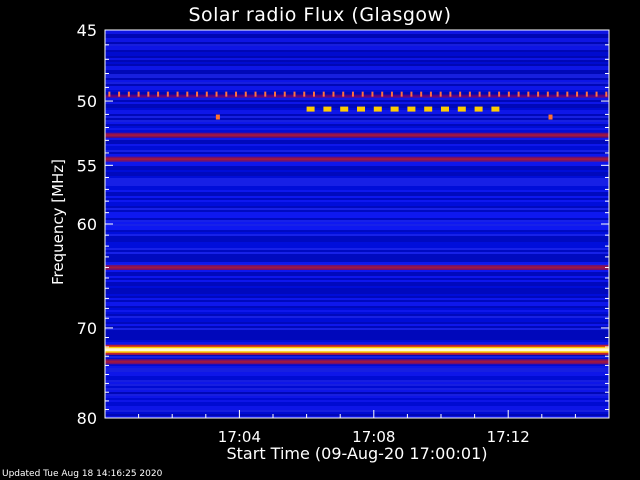 The width and height of the screenshot is (640, 480). What do you see at coordinates (508, 437) in the screenshot?
I see `x-tick-label: 17:12` at bounding box center [508, 437].